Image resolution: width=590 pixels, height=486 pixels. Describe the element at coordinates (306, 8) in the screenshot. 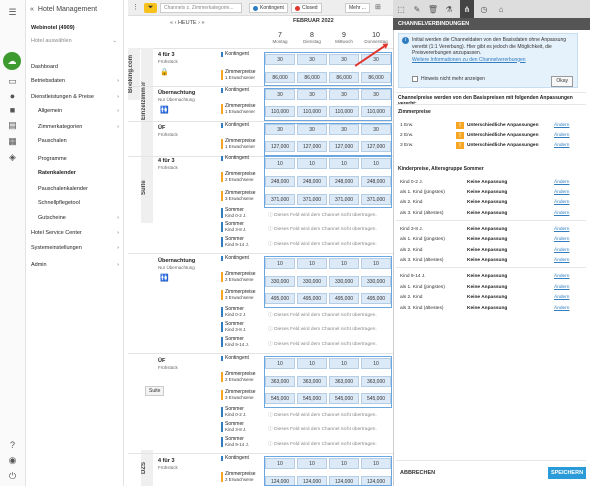

I see `closed-toggle: Closed` at that location.